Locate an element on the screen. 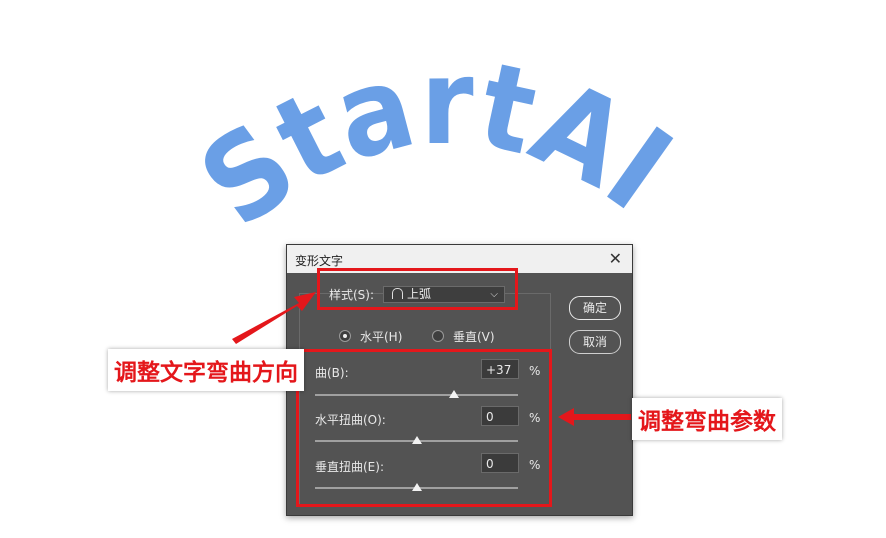 The width and height of the screenshot is (886, 538). annotation-arrows is located at coordinates (431, 359).